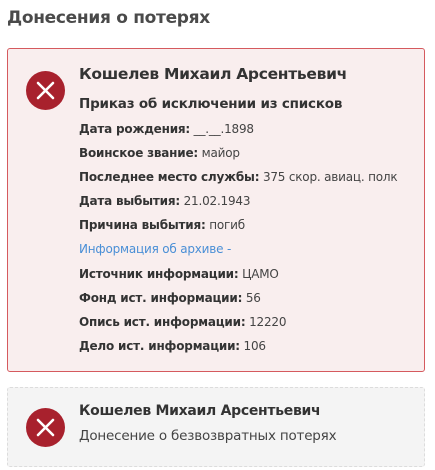  Describe the element at coordinates (211, 104) in the screenshot. I see `document-type: Приказ об исключении из списков` at that location.